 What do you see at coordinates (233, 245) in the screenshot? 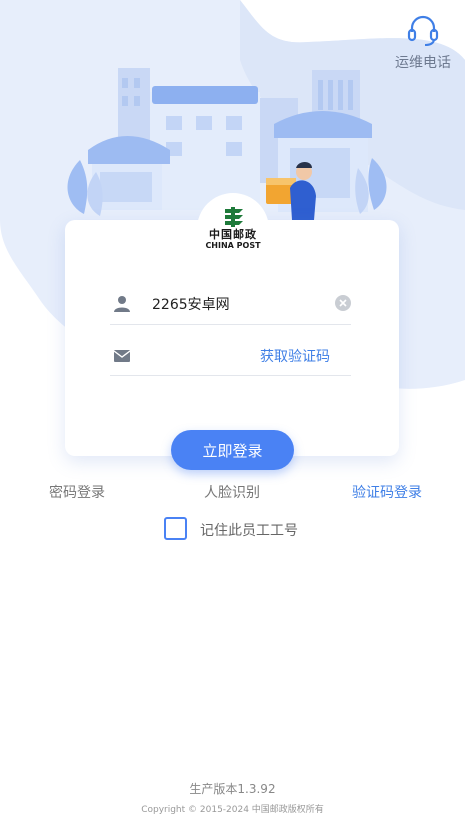
I see `logo-name-en: CHINA POST` at bounding box center [233, 245].